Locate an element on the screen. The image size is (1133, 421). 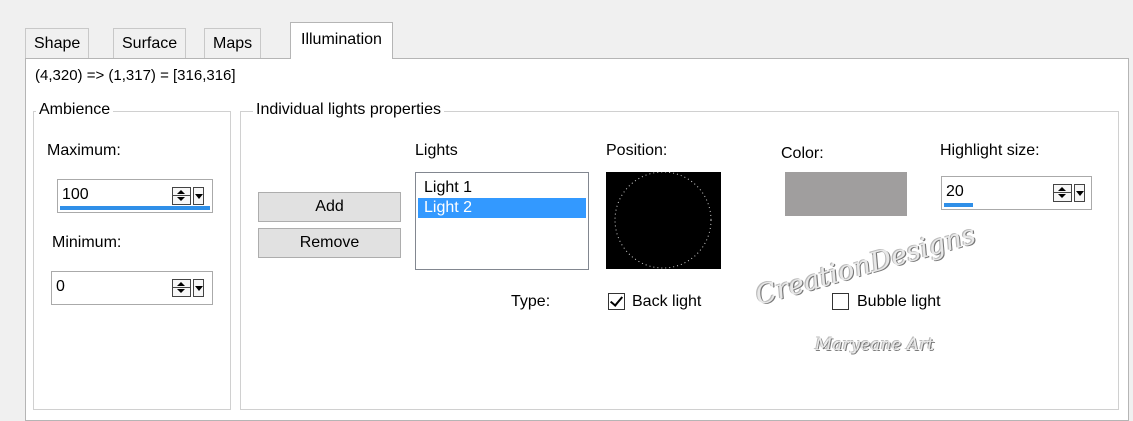
highlight-size-spinner: 20 is located at coordinates (1016, 193).